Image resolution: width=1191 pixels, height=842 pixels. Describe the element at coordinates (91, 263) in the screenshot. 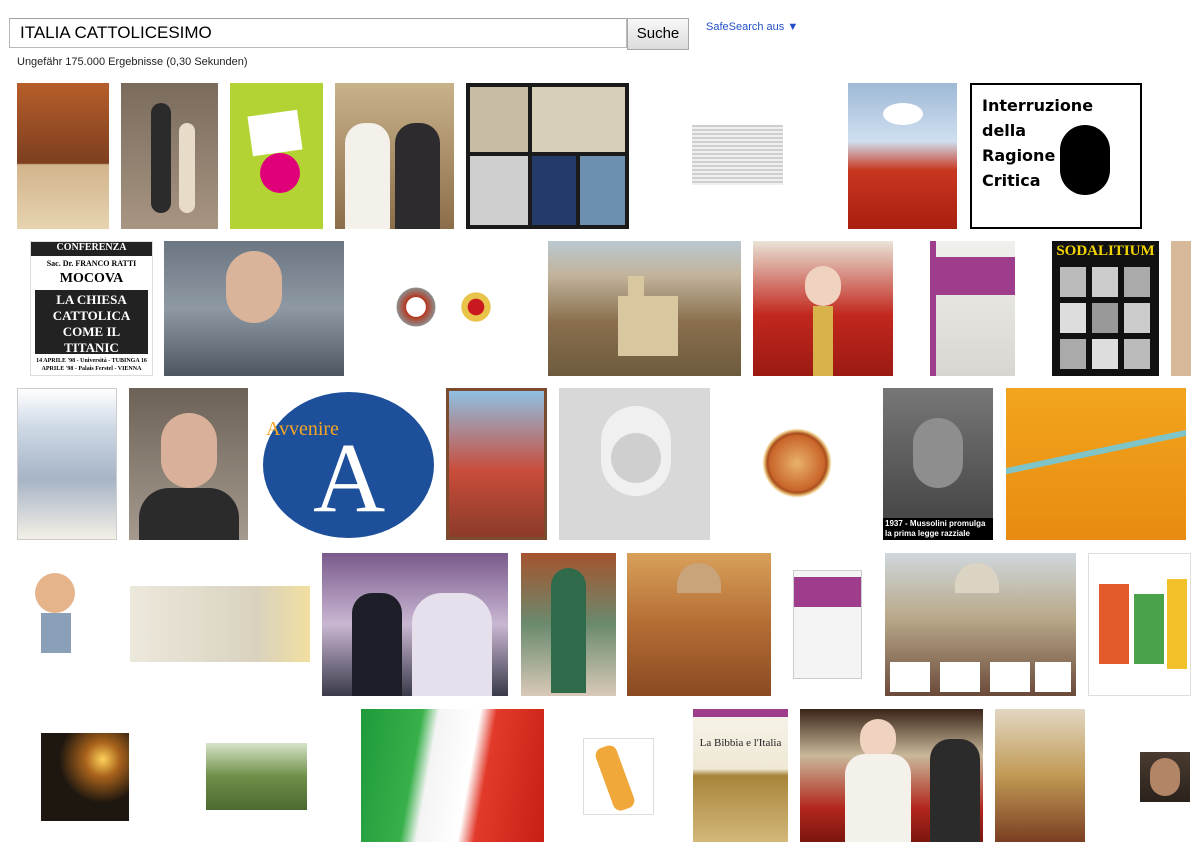

I see `thumbnail-text: Sac. Dr. FRANCO RATTI` at that location.